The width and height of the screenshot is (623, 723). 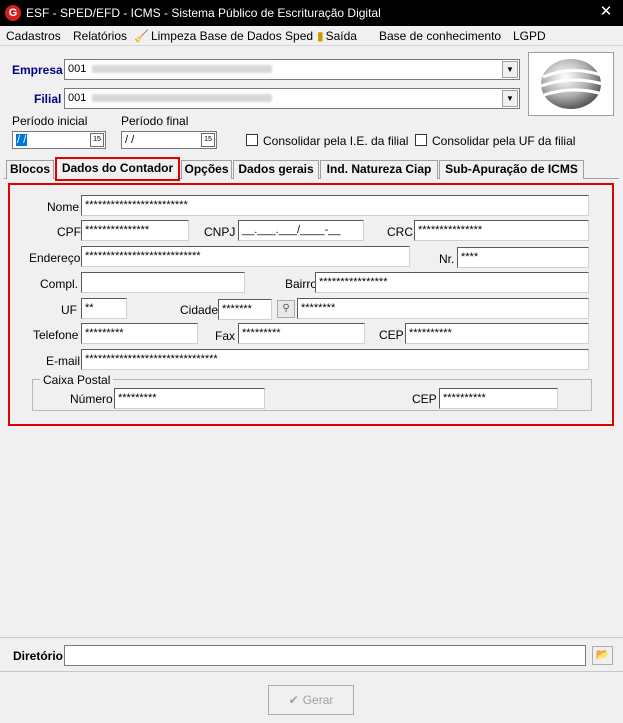 What do you see at coordinates (421, 140) in the screenshot?
I see `consolidar-uf-checkbox` at bounding box center [421, 140].